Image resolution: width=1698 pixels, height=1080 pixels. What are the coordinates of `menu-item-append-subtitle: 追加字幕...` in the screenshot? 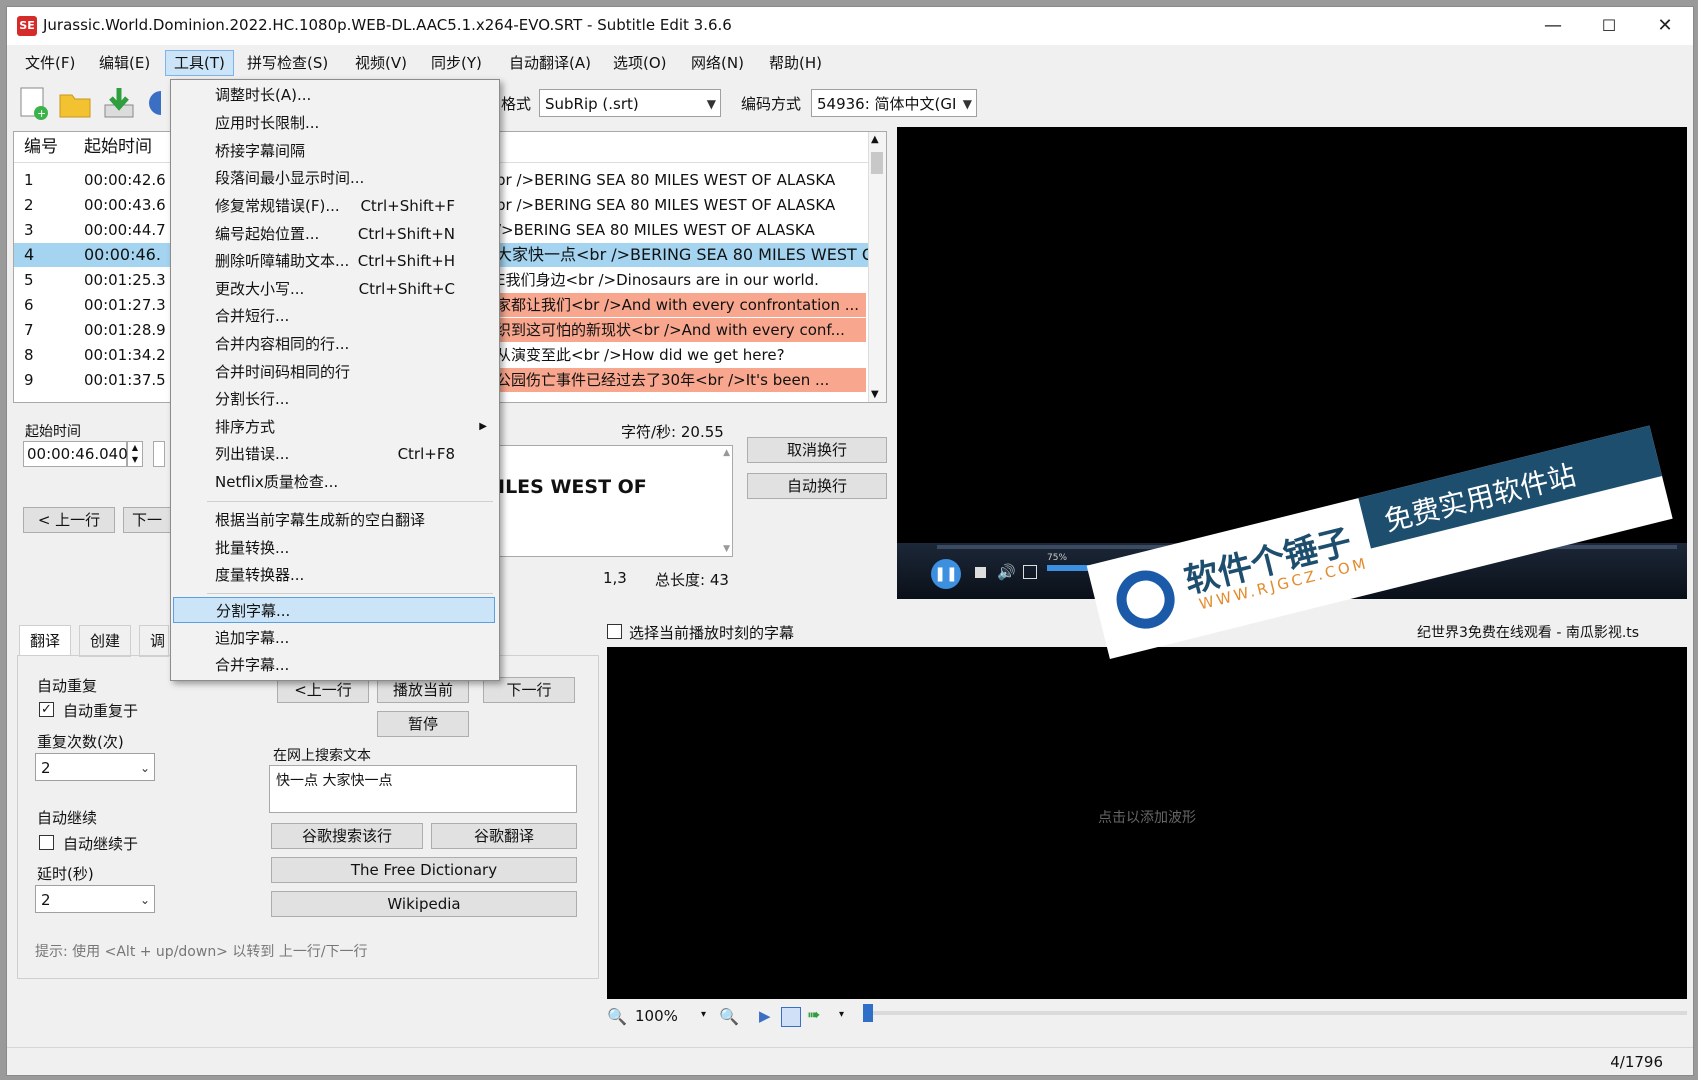 It's located at (334, 638).